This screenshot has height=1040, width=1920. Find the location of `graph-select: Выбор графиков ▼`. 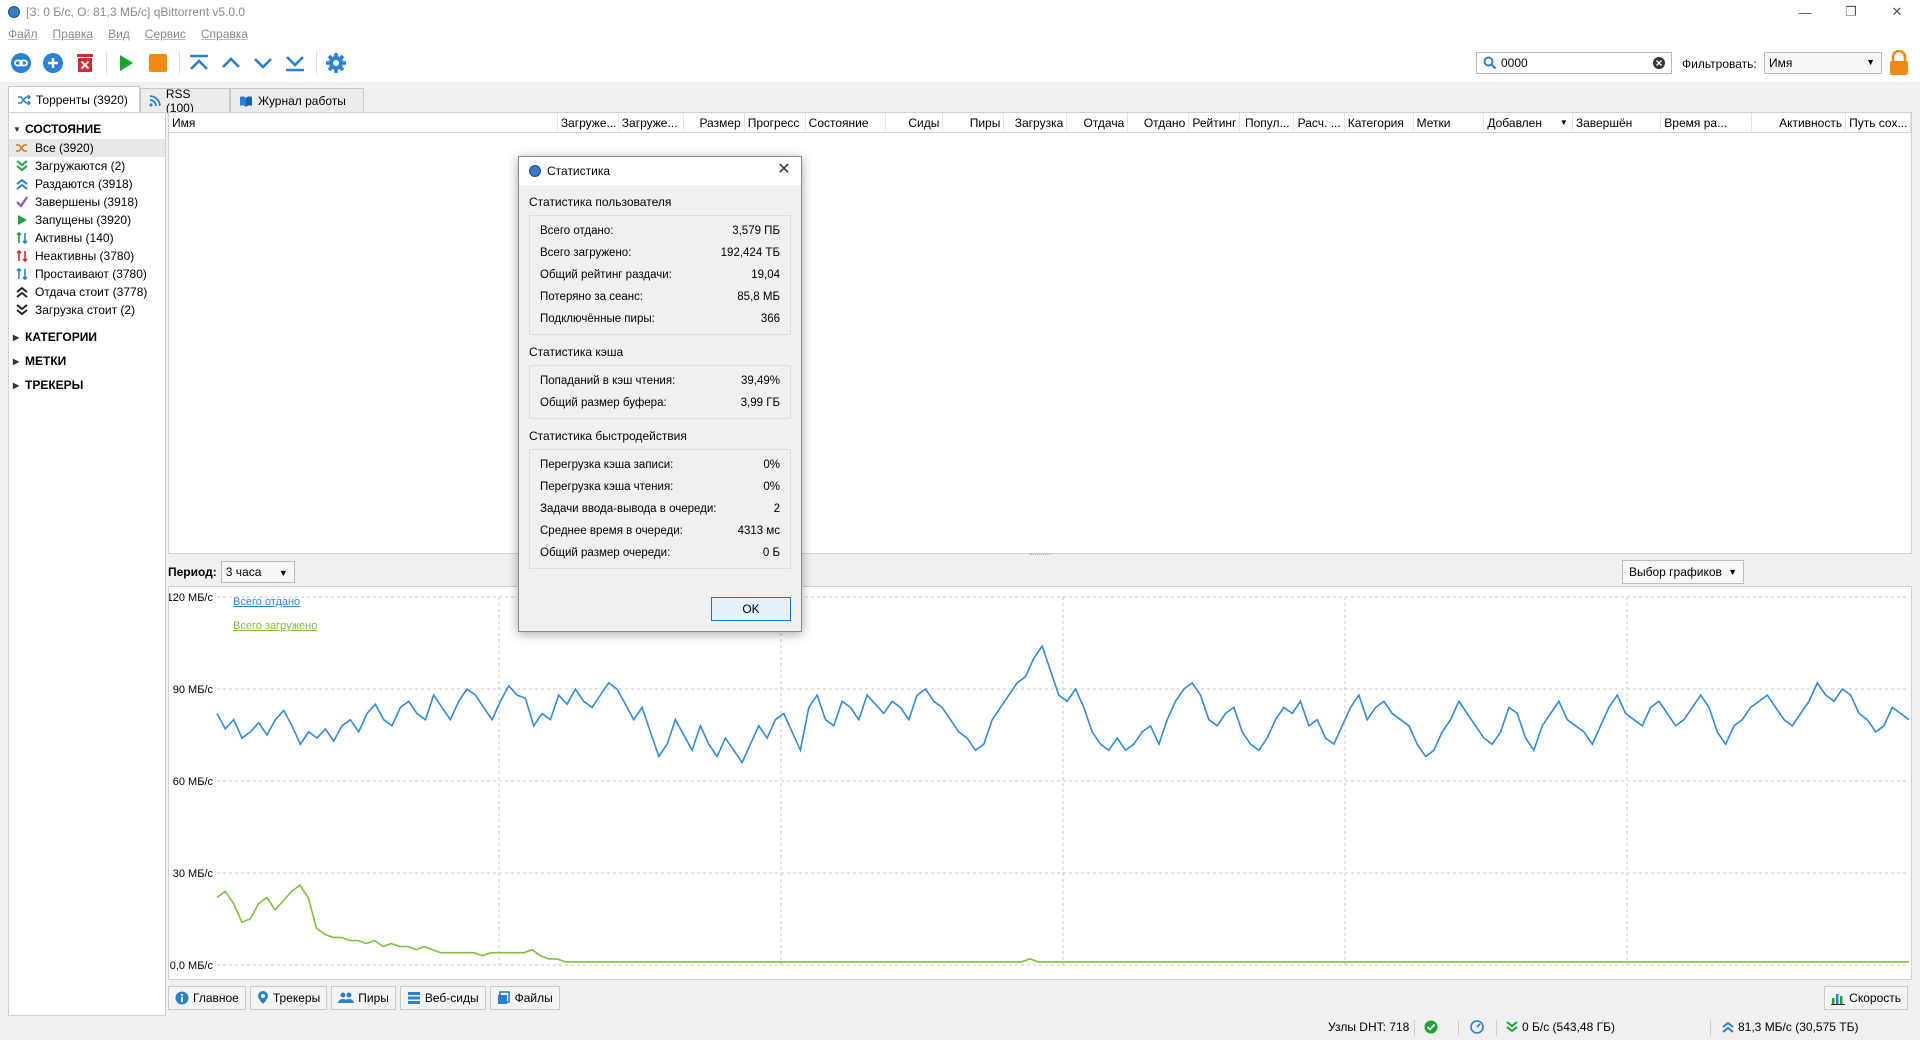

graph-select: Выбор графиков ▼ is located at coordinates (1683, 572).